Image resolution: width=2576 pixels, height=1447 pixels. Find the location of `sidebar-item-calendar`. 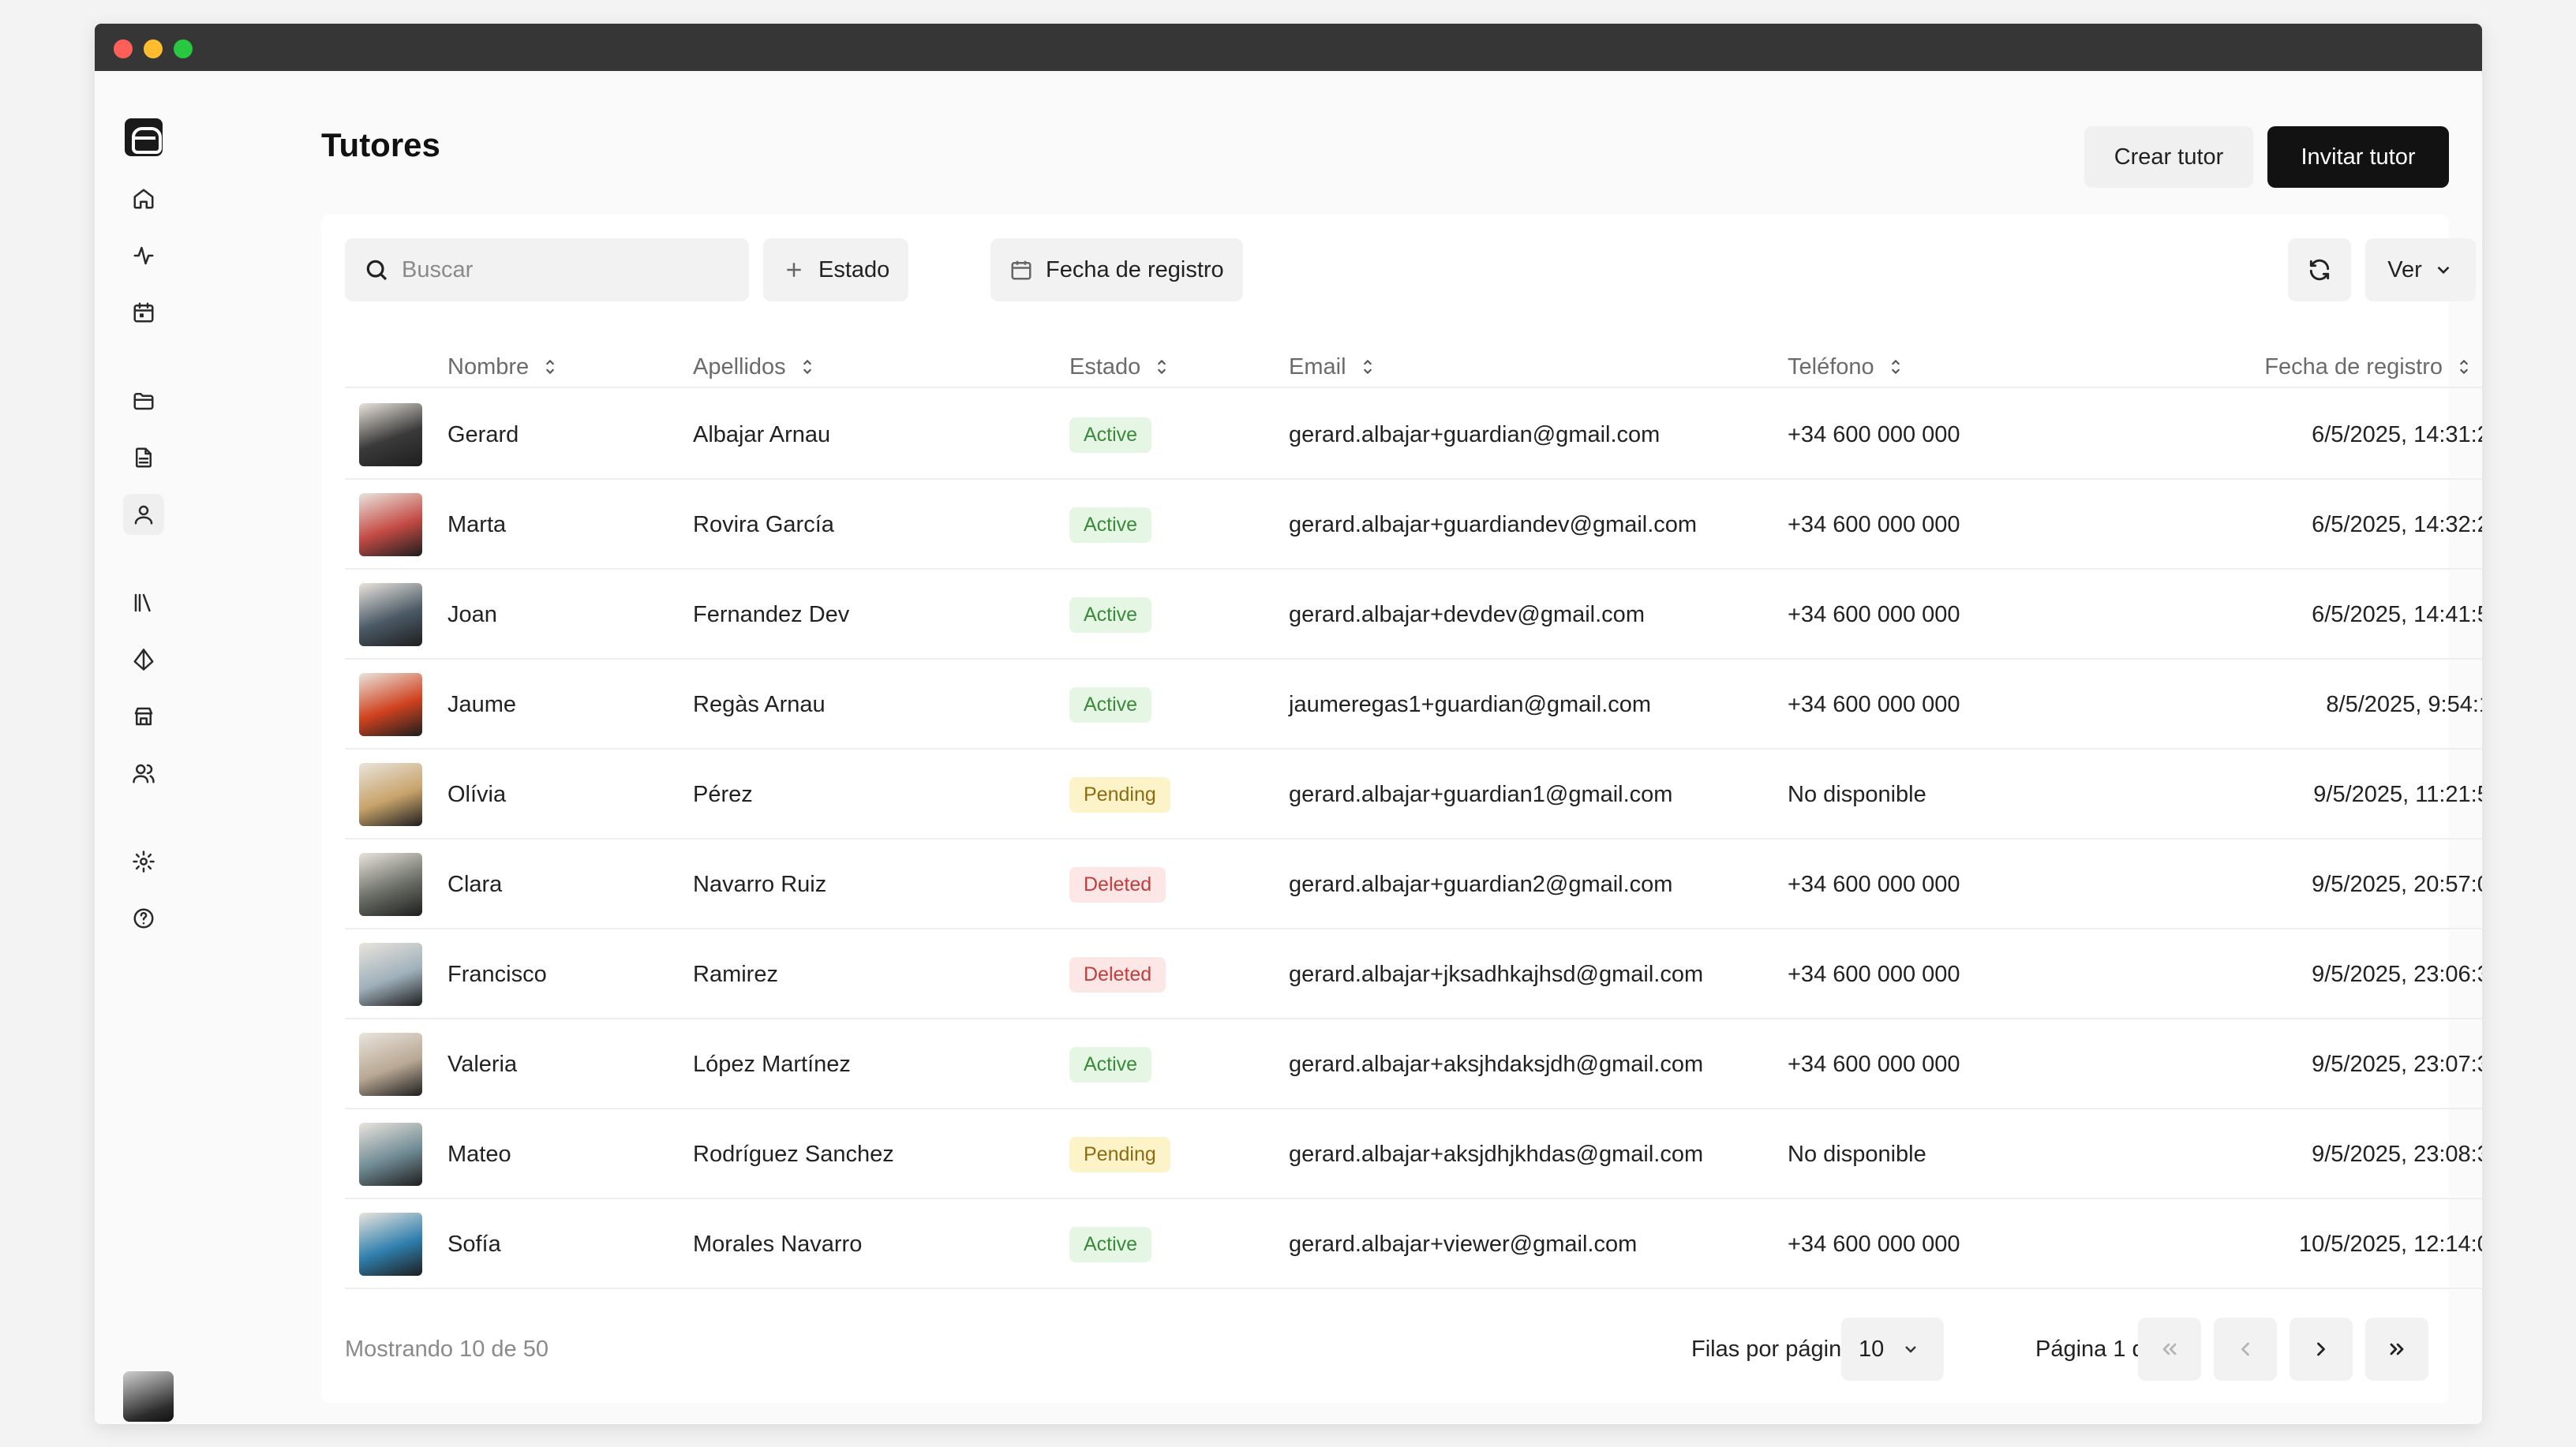

sidebar-item-calendar is located at coordinates (143, 313).